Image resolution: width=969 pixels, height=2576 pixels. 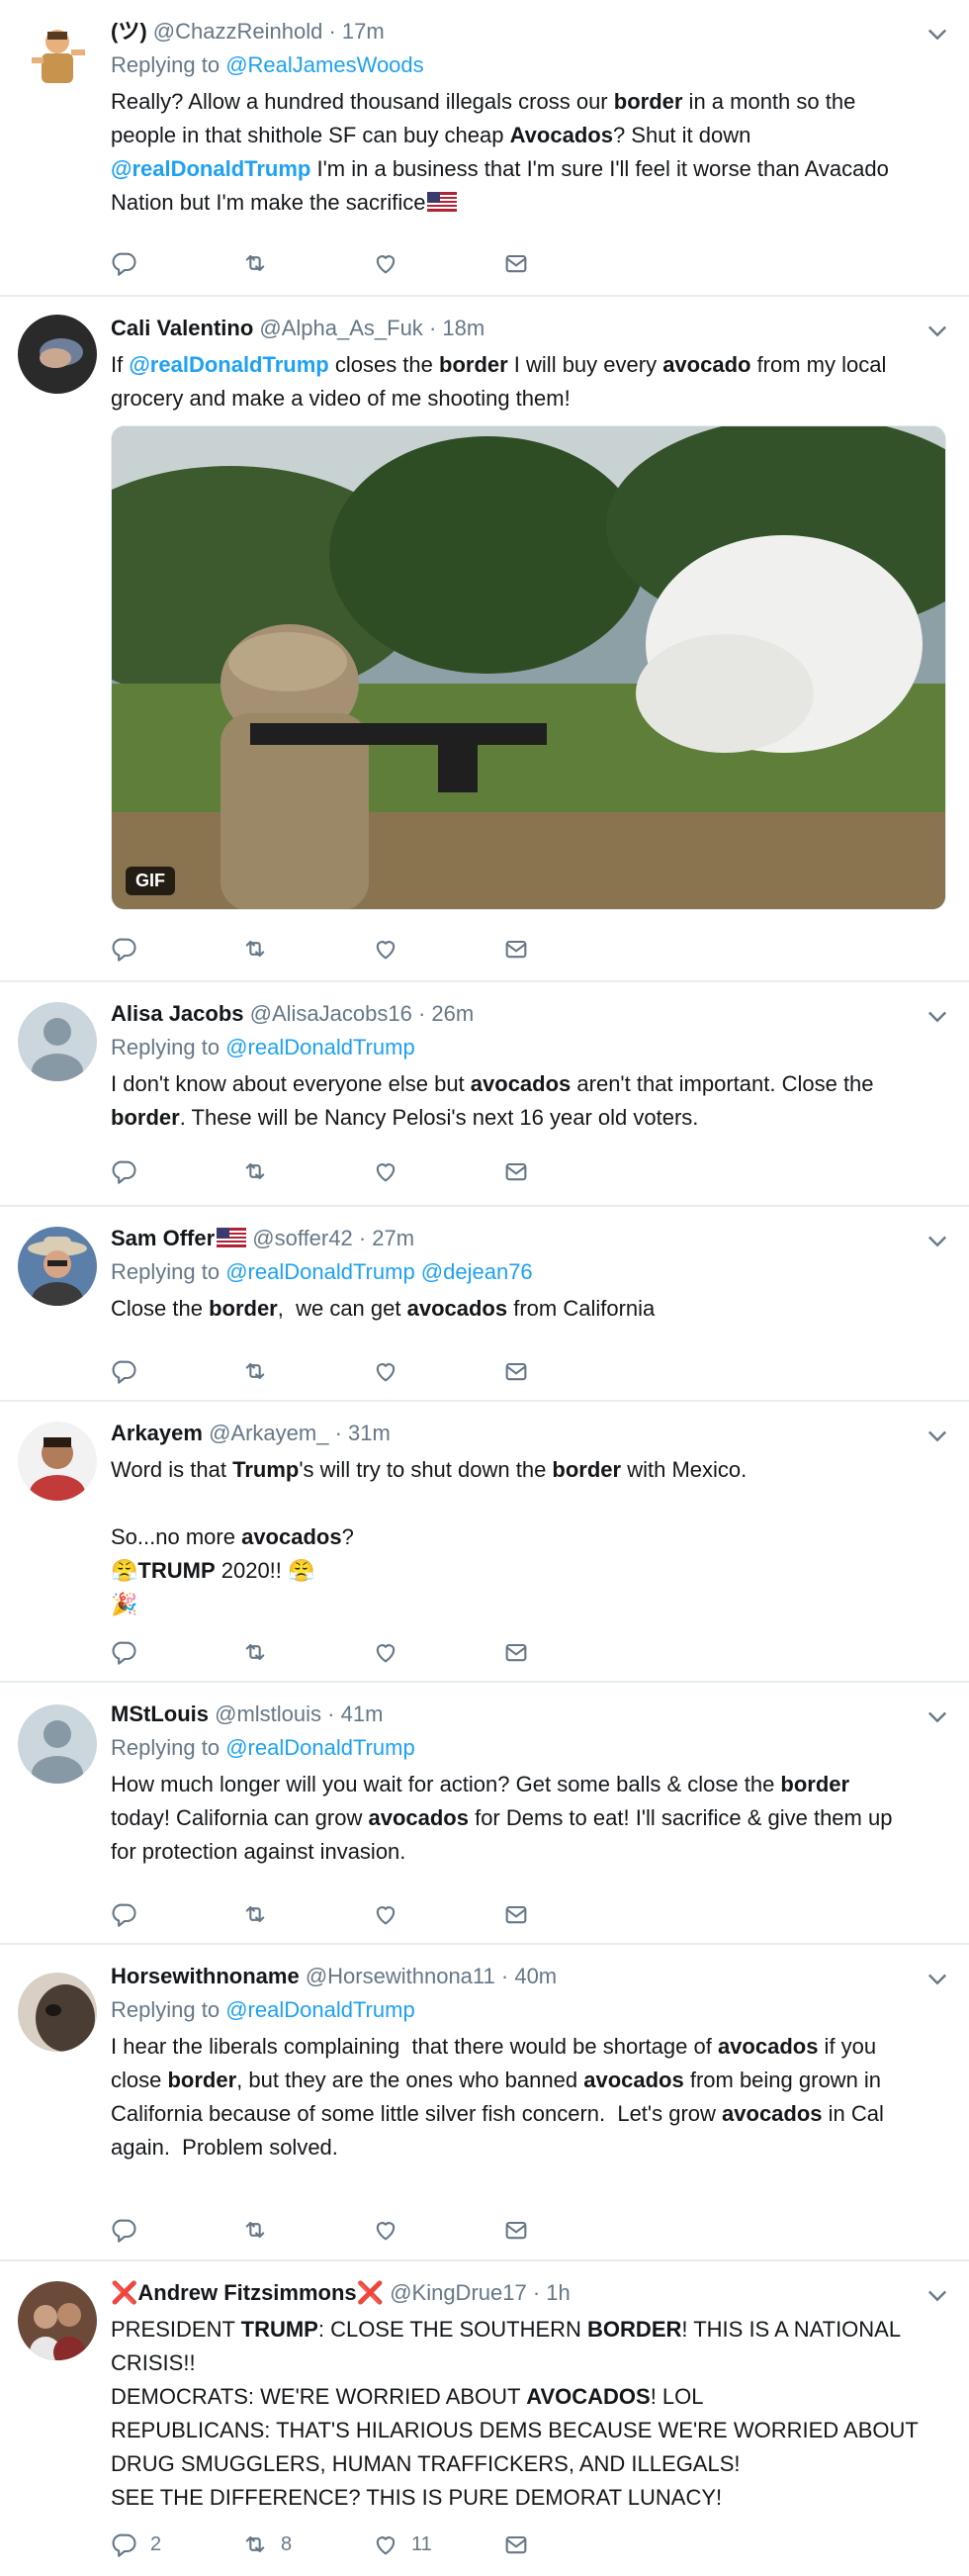 What do you see at coordinates (363, 32) in the screenshot?
I see `timestamp: 17m` at bounding box center [363, 32].